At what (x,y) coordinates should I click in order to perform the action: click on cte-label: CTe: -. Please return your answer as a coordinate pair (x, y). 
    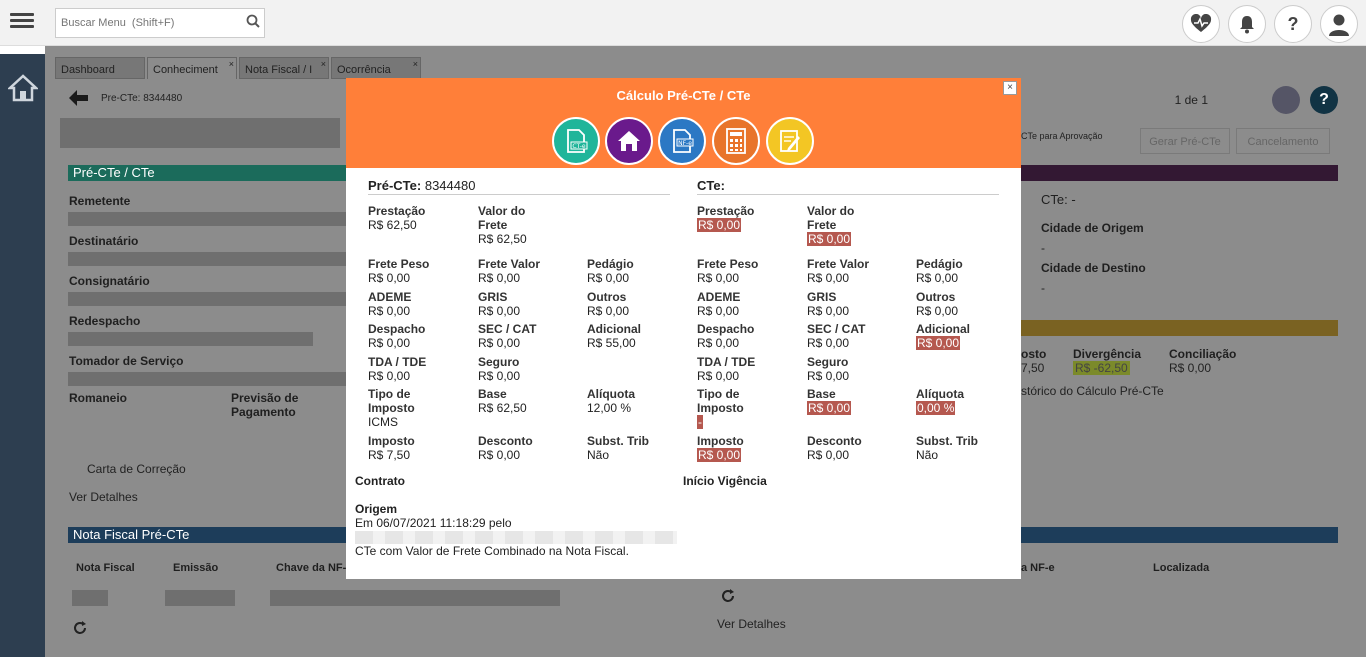
    Looking at the image, I should click on (1058, 199).